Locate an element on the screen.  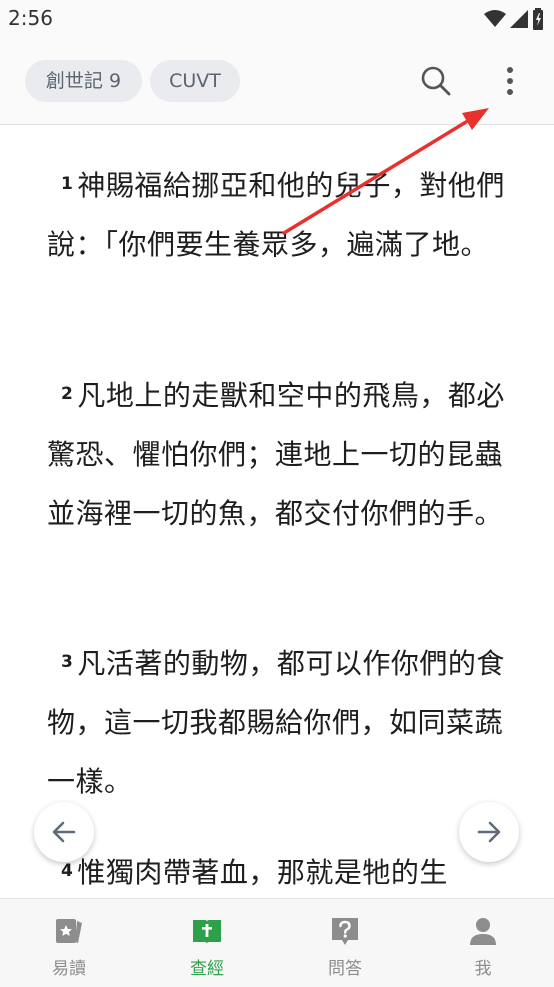
battery-icon is located at coordinates (538, 19).